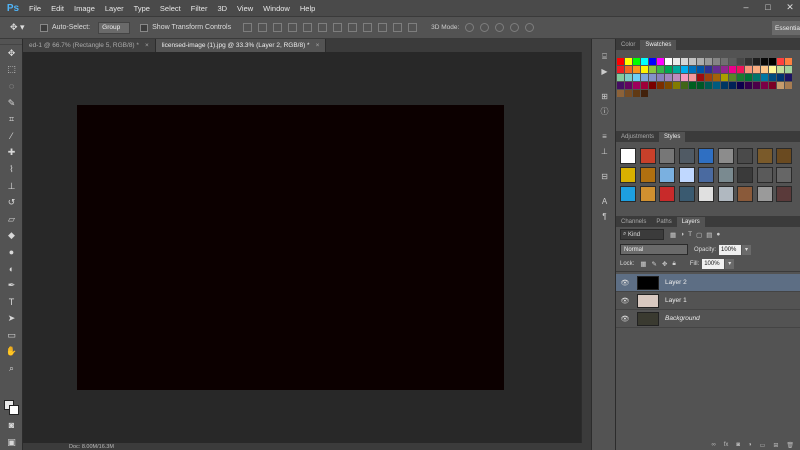 The image size is (800, 450). Describe the element at coordinates (730, 249) in the screenshot. I see `opacity-field: 100%` at that location.